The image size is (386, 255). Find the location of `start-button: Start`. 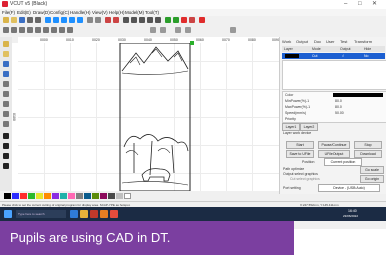

start-button: Start is located at coordinates (300, 145).